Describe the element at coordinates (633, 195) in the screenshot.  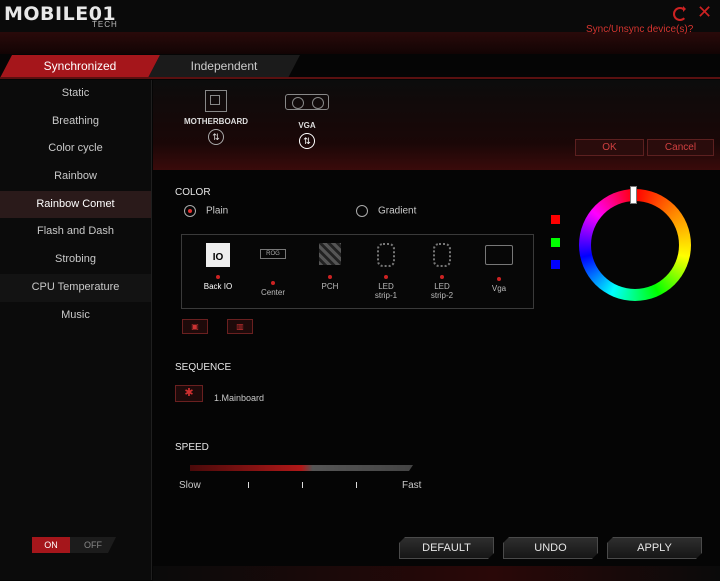
I see `color-wheel-handle` at that location.